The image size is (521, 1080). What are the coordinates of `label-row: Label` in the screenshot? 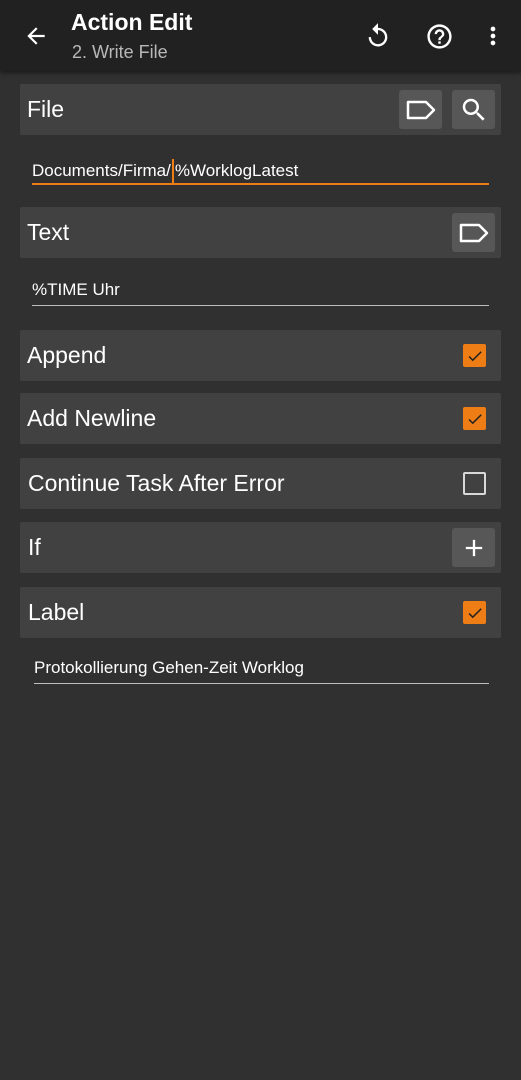 It's located at (260, 612).